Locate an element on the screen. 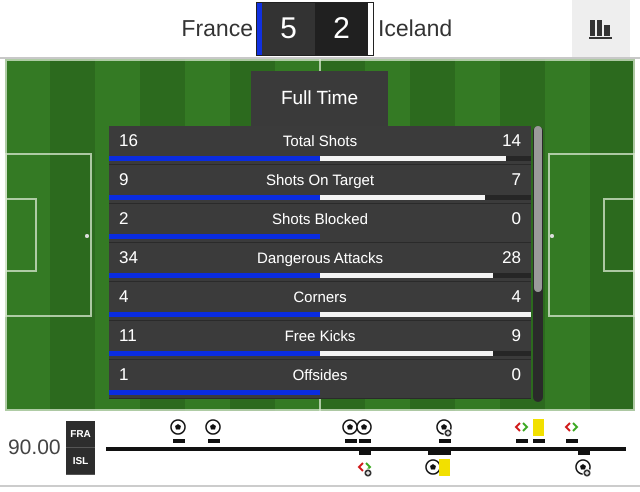 The width and height of the screenshot is (640, 492). away-stat-value: 4 is located at coordinates (515, 297).